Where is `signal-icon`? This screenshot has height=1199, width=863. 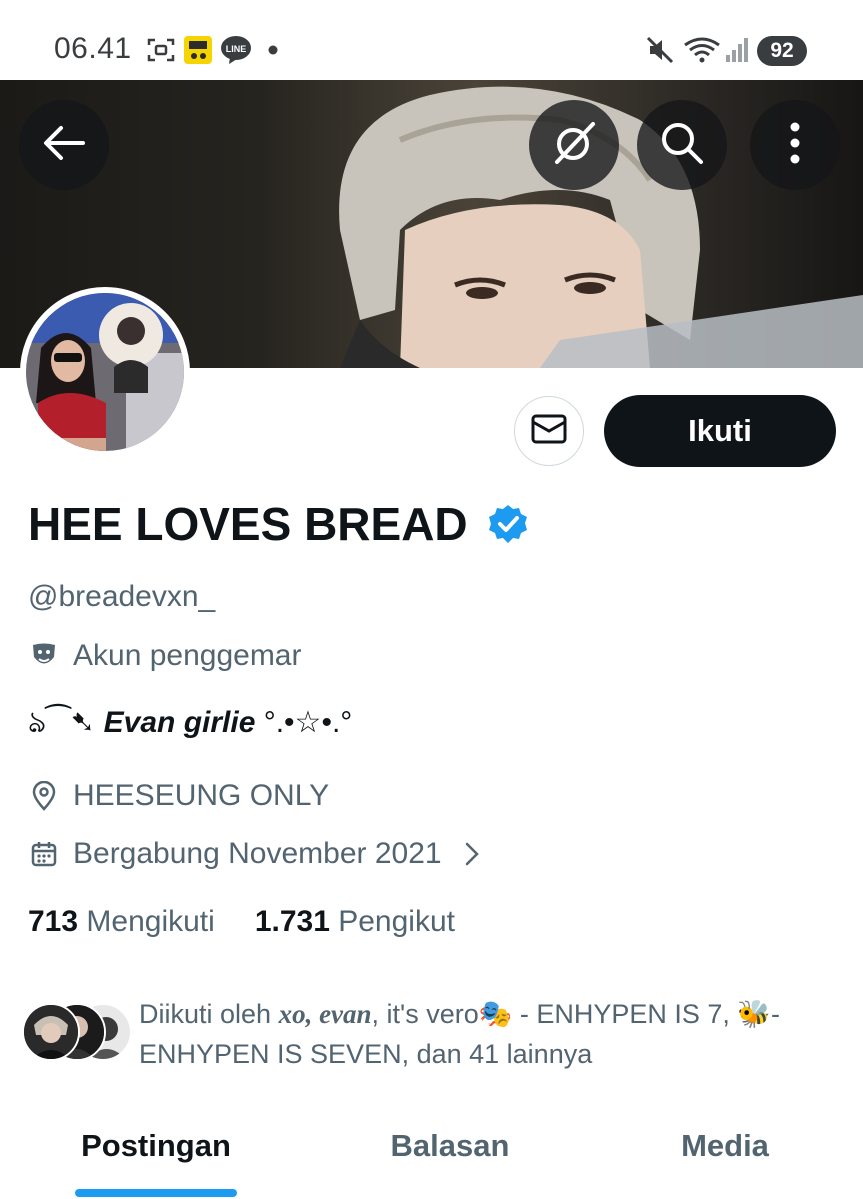
signal-icon is located at coordinates (737, 50).